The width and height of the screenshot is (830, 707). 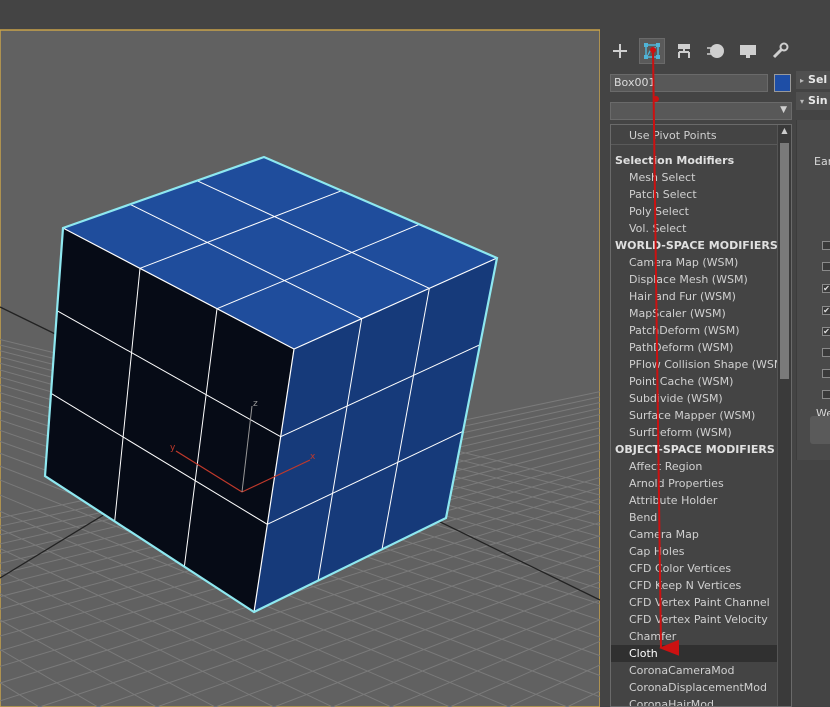 I want to click on annotation-arrow-dot, so click(x=656, y=99).